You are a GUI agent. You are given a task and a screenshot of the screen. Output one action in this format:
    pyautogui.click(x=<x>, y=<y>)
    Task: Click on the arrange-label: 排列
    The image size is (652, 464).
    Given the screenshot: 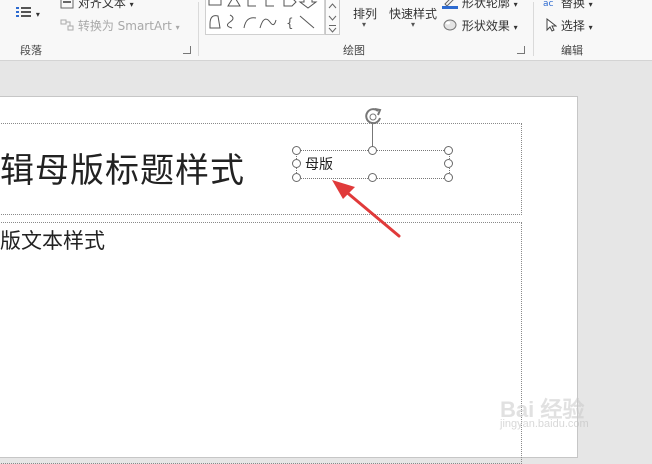 What is the action you would take?
    pyautogui.click(x=365, y=14)
    